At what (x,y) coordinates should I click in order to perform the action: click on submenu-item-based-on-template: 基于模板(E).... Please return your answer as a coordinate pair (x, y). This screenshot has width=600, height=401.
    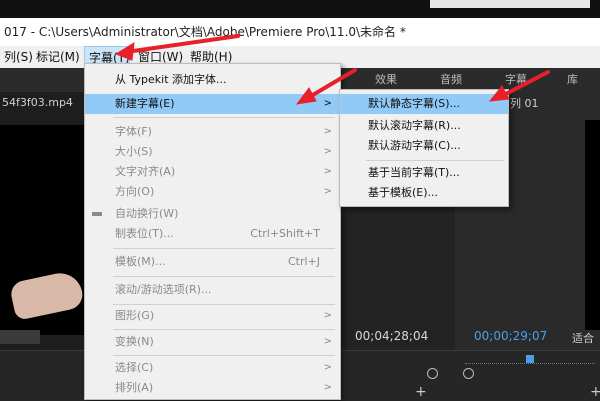
    Looking at the image, I should click on (424, 193).